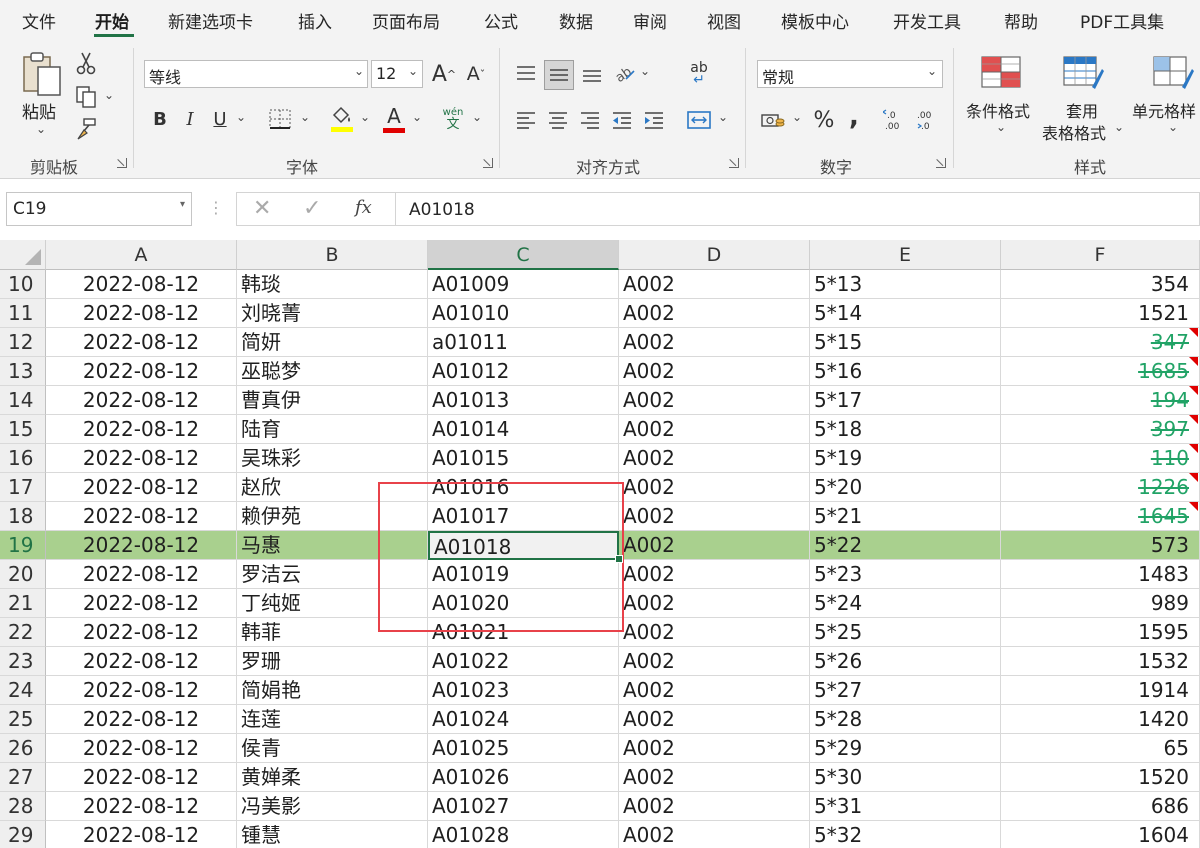 The width and height of the screenshot is (1200, 848). I want to click on align-right-icon, so click(590, 120).